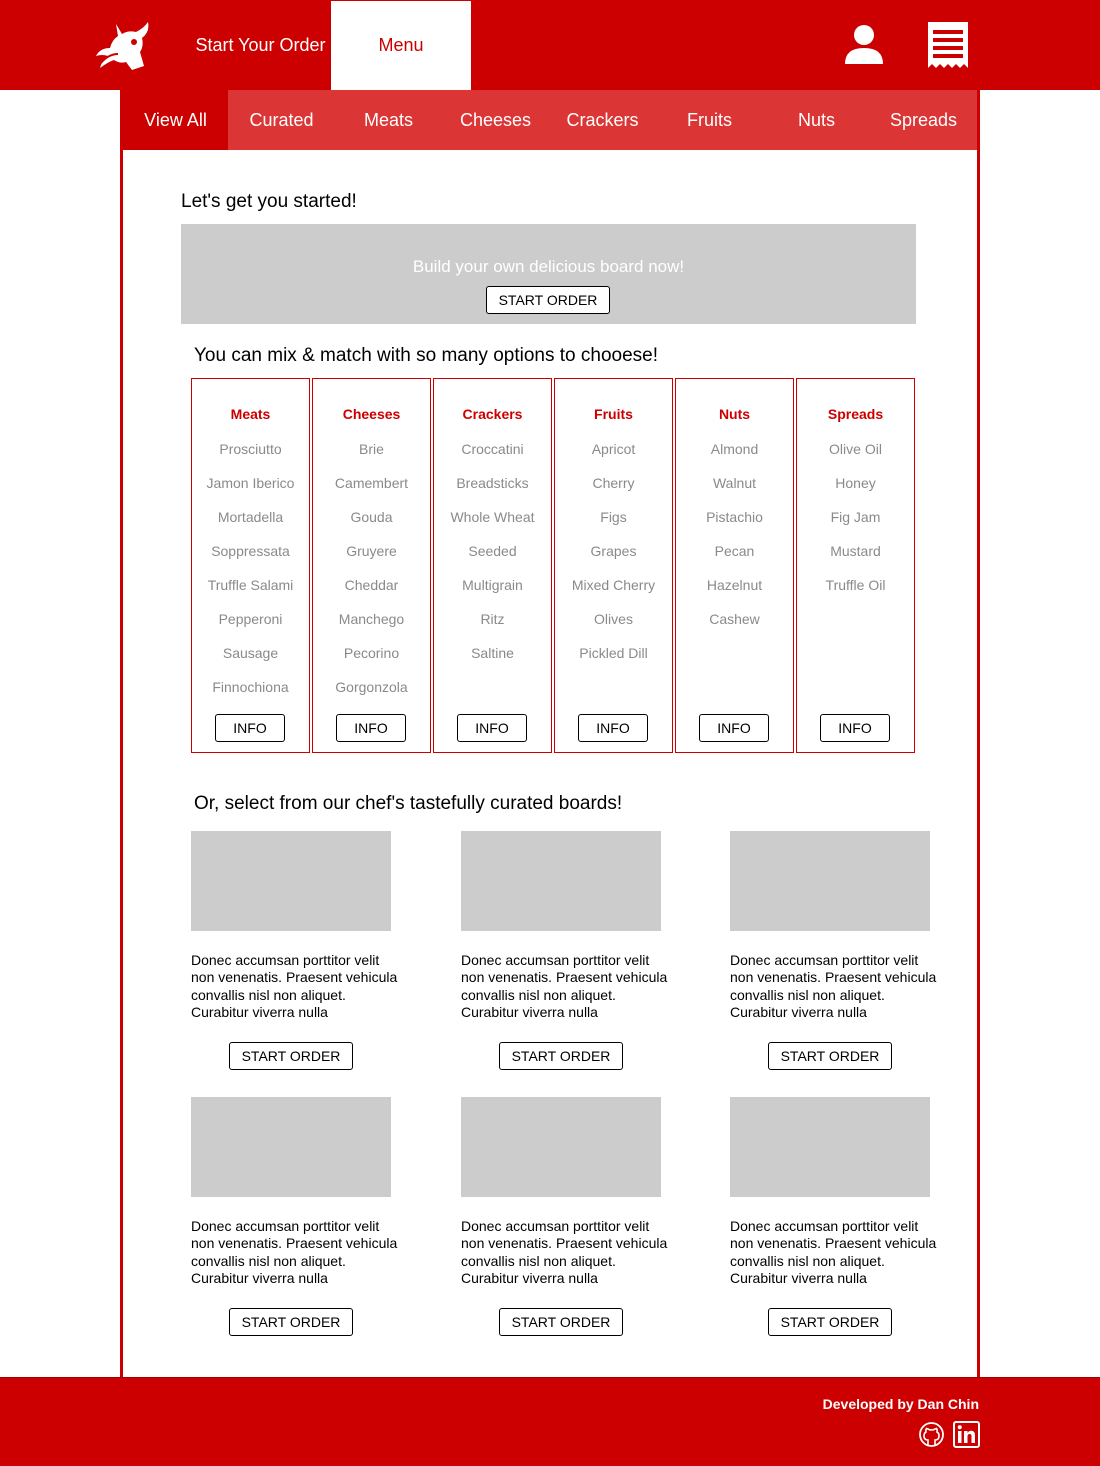 The width and height of the screenshot is (1100, 1466). Describe the element at coordinates (734, 449) in the screenshot. I see `ingredient-item: Almond` at that location.